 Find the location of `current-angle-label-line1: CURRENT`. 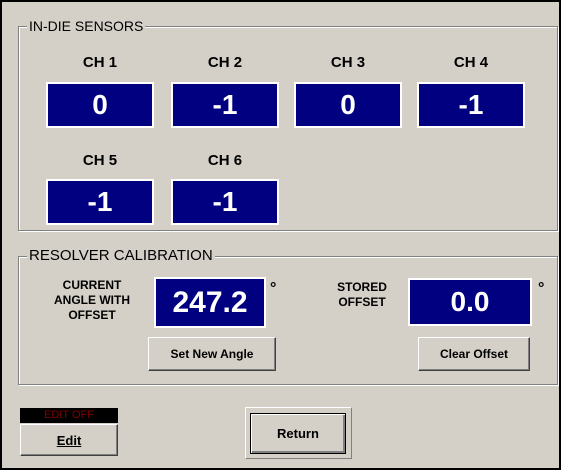

current-angle-label-line1: CURRENT is located at coordinates (92, 285).